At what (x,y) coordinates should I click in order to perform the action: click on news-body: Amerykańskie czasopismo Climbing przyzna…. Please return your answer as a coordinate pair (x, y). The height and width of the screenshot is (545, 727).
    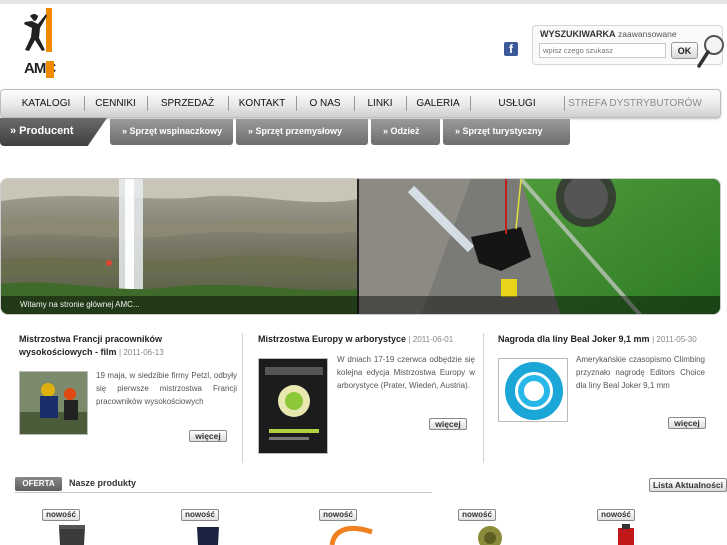
    Looking at the image, I should click on (640, 372).